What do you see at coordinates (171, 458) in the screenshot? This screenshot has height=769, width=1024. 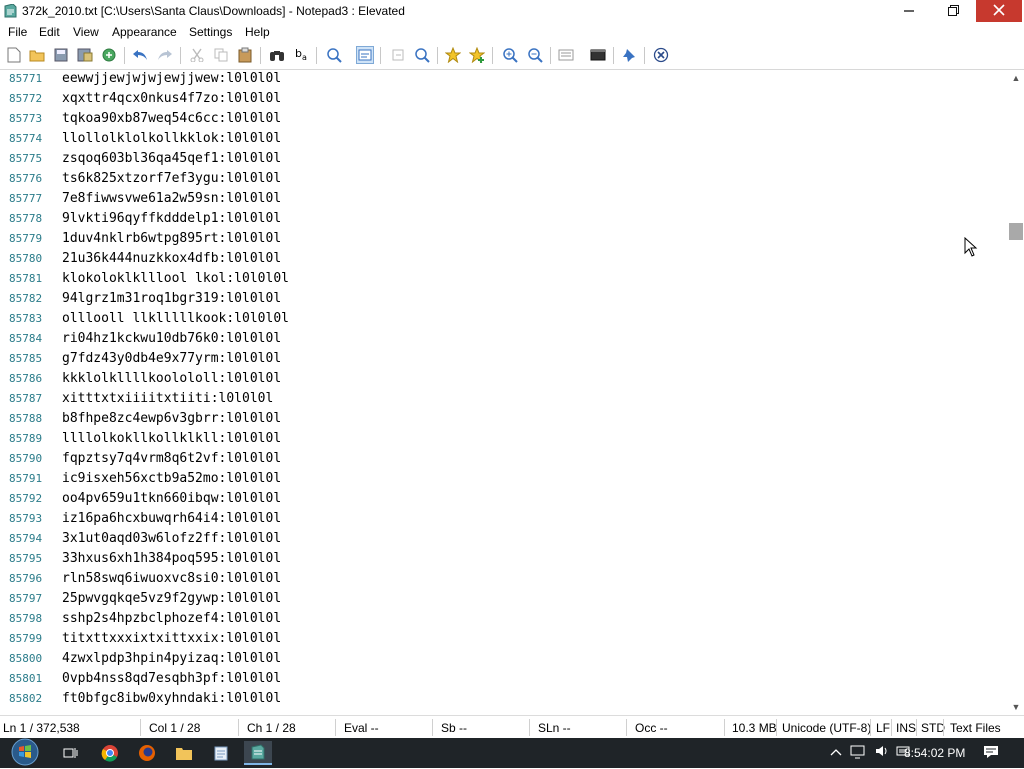 I see `line-text: fqpztsy7q4vrm8q6t2vf:l0l0l0l` at bounding box center [171, 458].